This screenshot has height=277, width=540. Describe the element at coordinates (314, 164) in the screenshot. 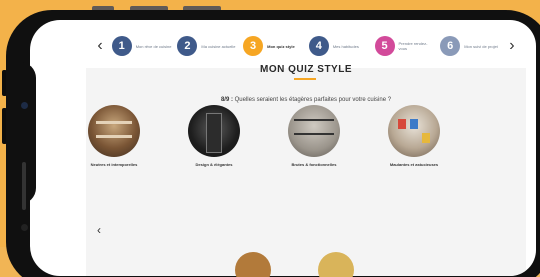

I see `option-label: Brutes & fonctionnelles` at that location.